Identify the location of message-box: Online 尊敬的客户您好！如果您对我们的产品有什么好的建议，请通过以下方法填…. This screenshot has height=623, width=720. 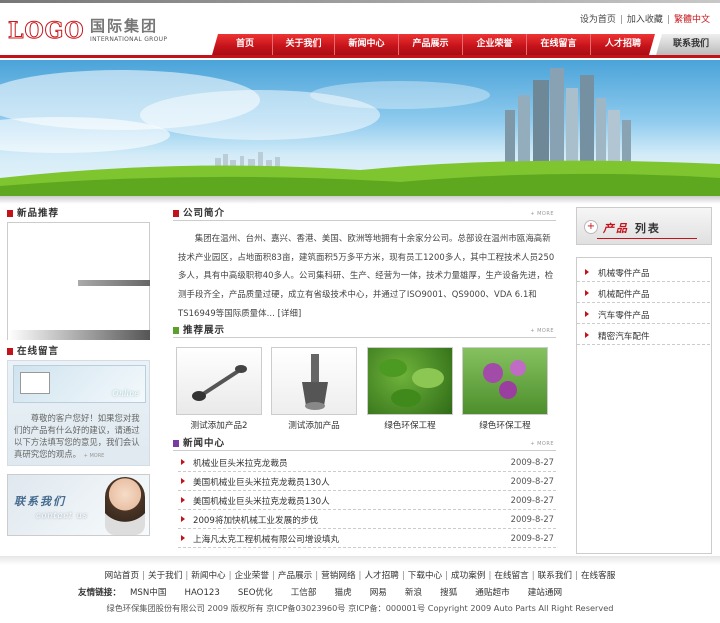
(78, 413).